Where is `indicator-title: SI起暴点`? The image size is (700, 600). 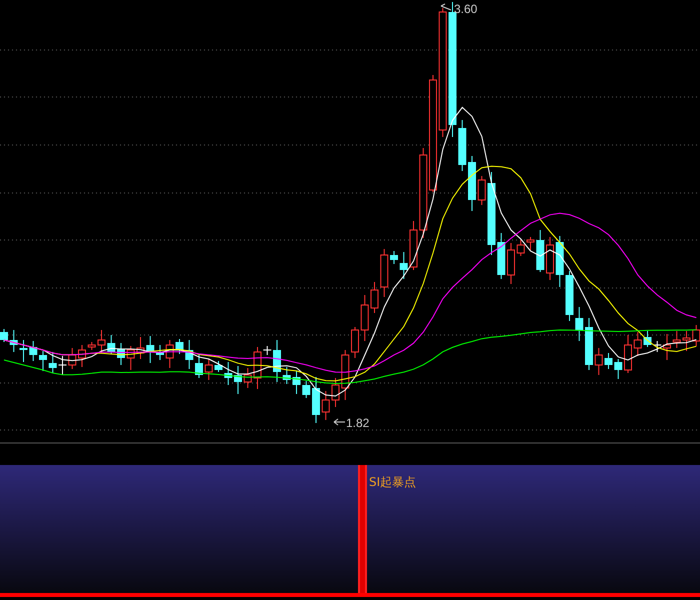 indicator-title: SI起暴点 is located at coordinates (392, 482).